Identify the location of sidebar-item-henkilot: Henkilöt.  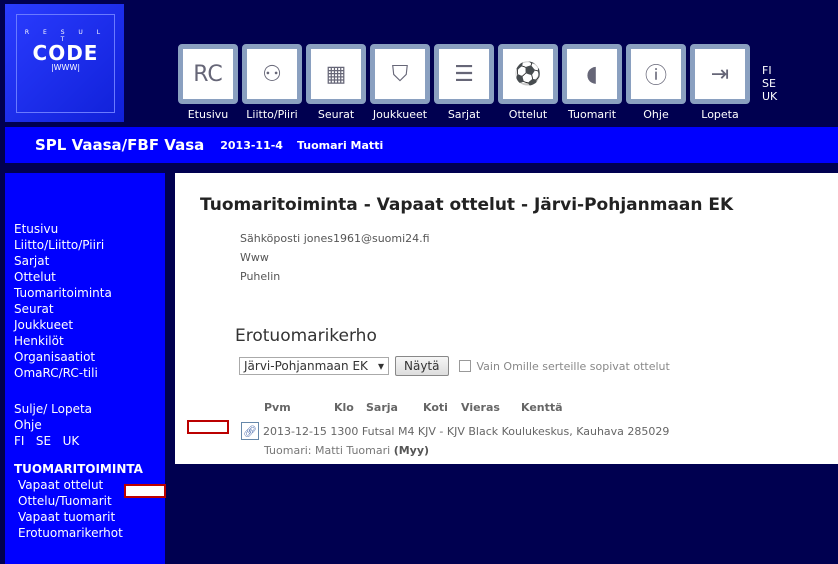
(89, 341).